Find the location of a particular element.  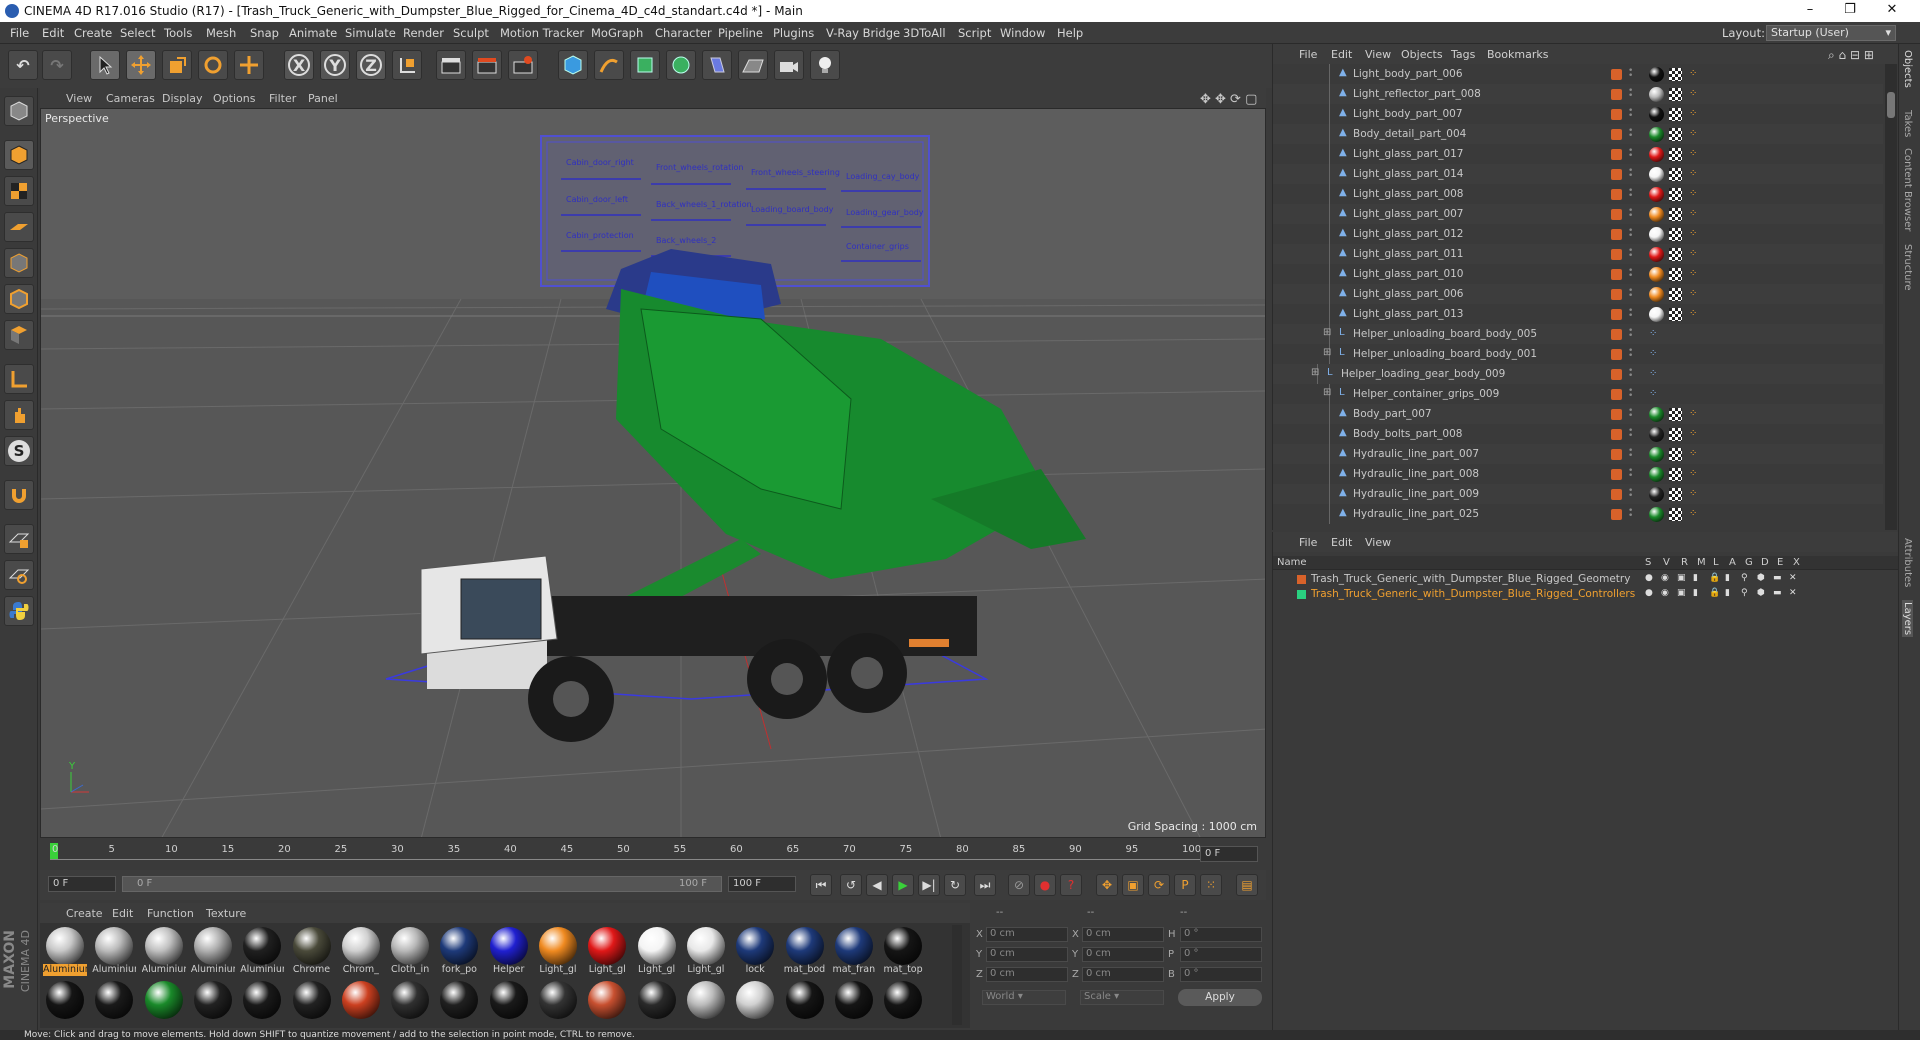

object-row: ▲ Hydraulic_line_part_009 • • ⁘ is located at coordinates (1578, 494).